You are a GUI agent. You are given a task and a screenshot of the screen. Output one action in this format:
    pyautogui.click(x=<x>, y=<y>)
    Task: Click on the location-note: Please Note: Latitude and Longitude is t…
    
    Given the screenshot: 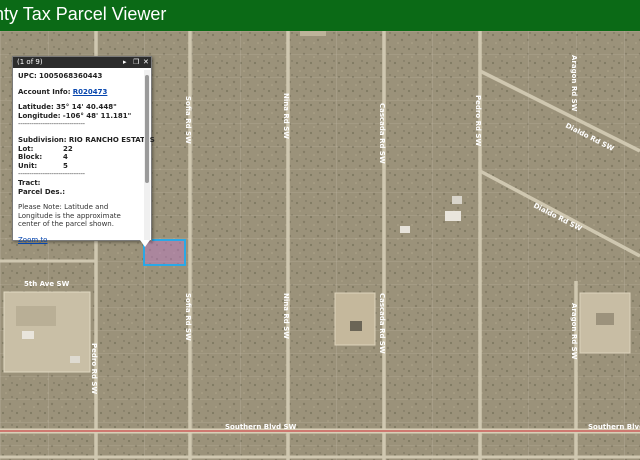 What is the action you would take?
    pyautogui.click(x=69, y=216)
    